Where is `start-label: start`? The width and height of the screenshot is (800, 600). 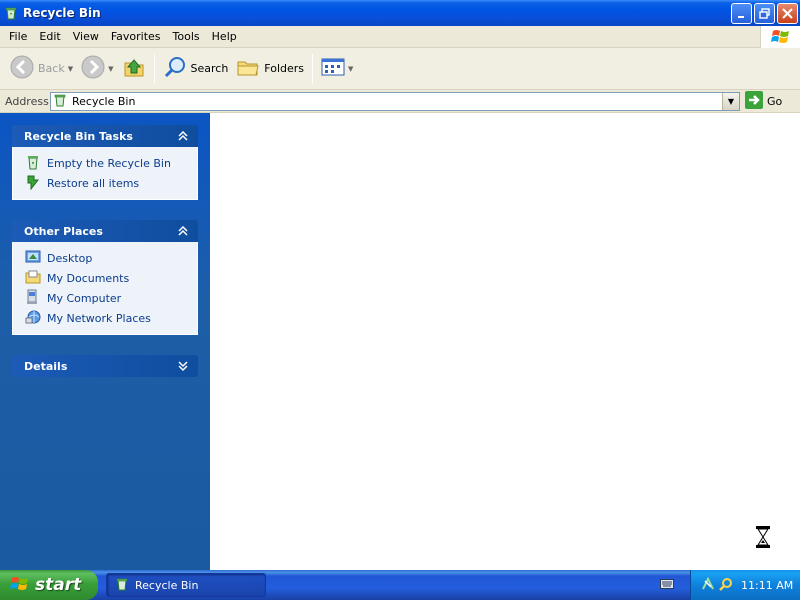 start-label: start is located at coordinates (58, 585).